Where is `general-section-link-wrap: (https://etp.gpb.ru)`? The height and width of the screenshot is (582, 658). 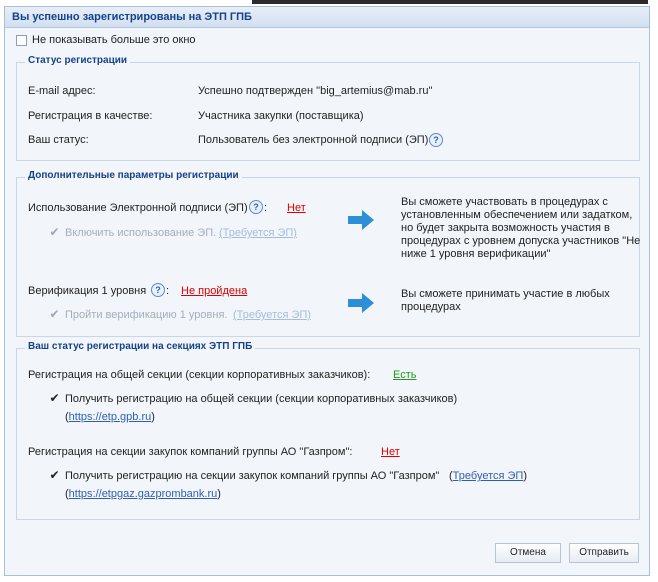 general-section-link-wrap: (https://etp.gpb.ru) is located at coordinates (110, 417).